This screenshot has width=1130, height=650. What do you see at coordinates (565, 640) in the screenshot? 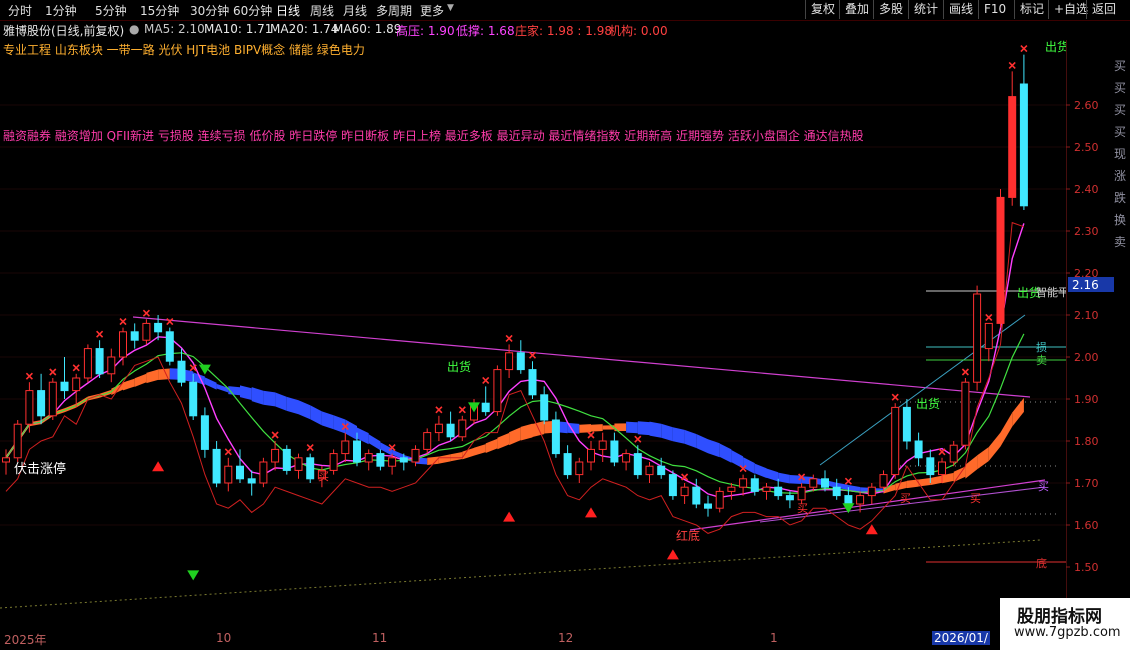
I see `date-axis: 2025年 10 11 12 1 2026/01/` at bounding box center [565, 640].